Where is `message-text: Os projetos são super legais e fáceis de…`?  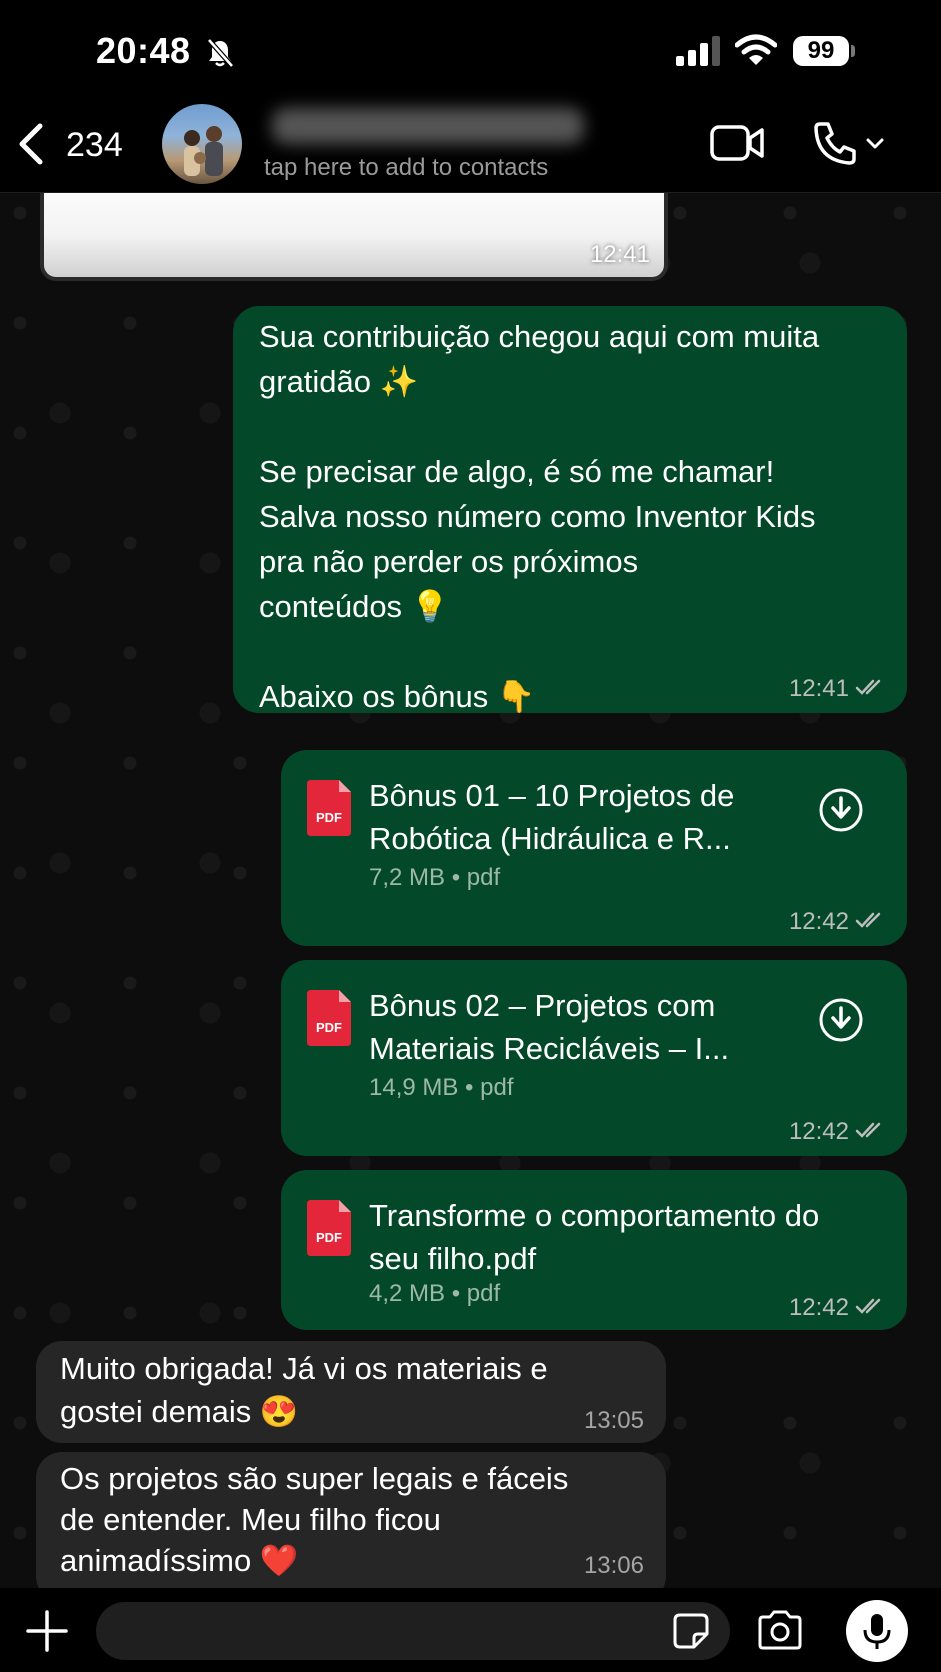
message-text: Os projetos são super legais e fáceis de… is located at coordinates (314, 1519).